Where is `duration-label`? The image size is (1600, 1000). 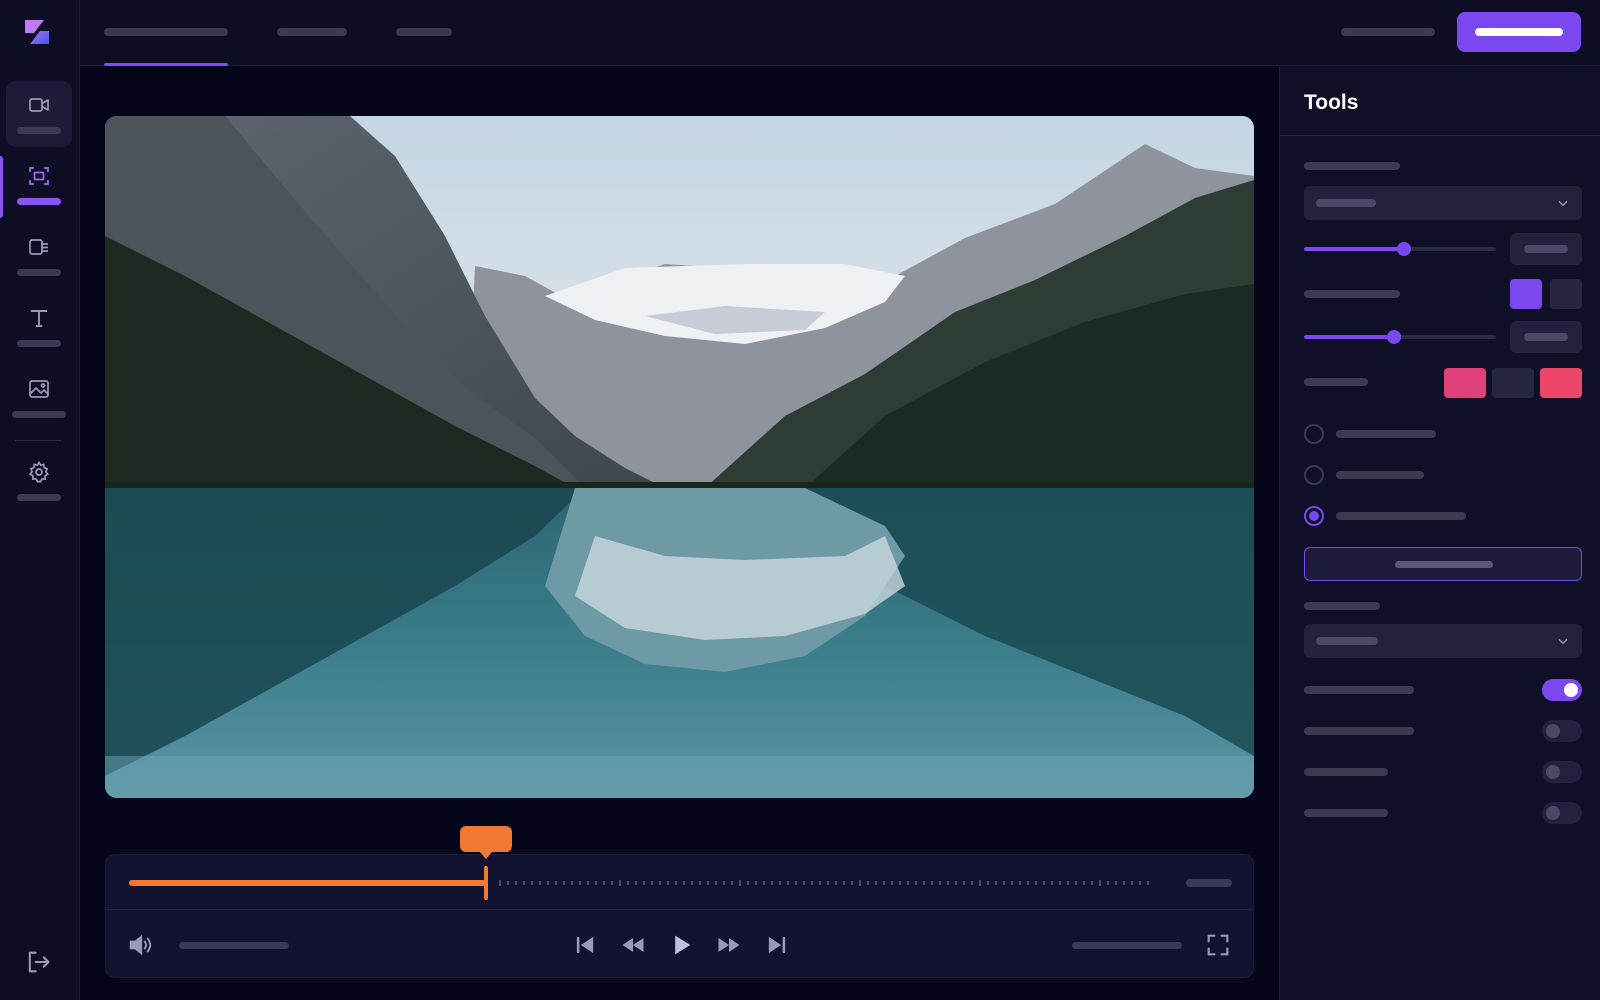 duration-label is located at coordinates (1209, 883).